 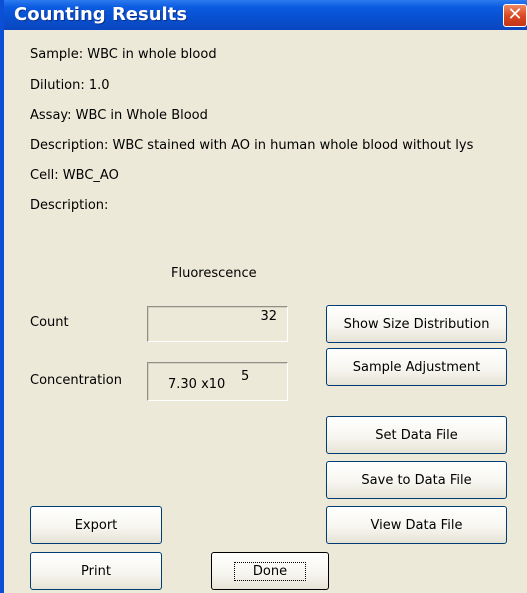 What do you see at coordinates (69, 205) in the screenshot?
I see `cell-description-label: Description:` at bounding box center [69, 205].